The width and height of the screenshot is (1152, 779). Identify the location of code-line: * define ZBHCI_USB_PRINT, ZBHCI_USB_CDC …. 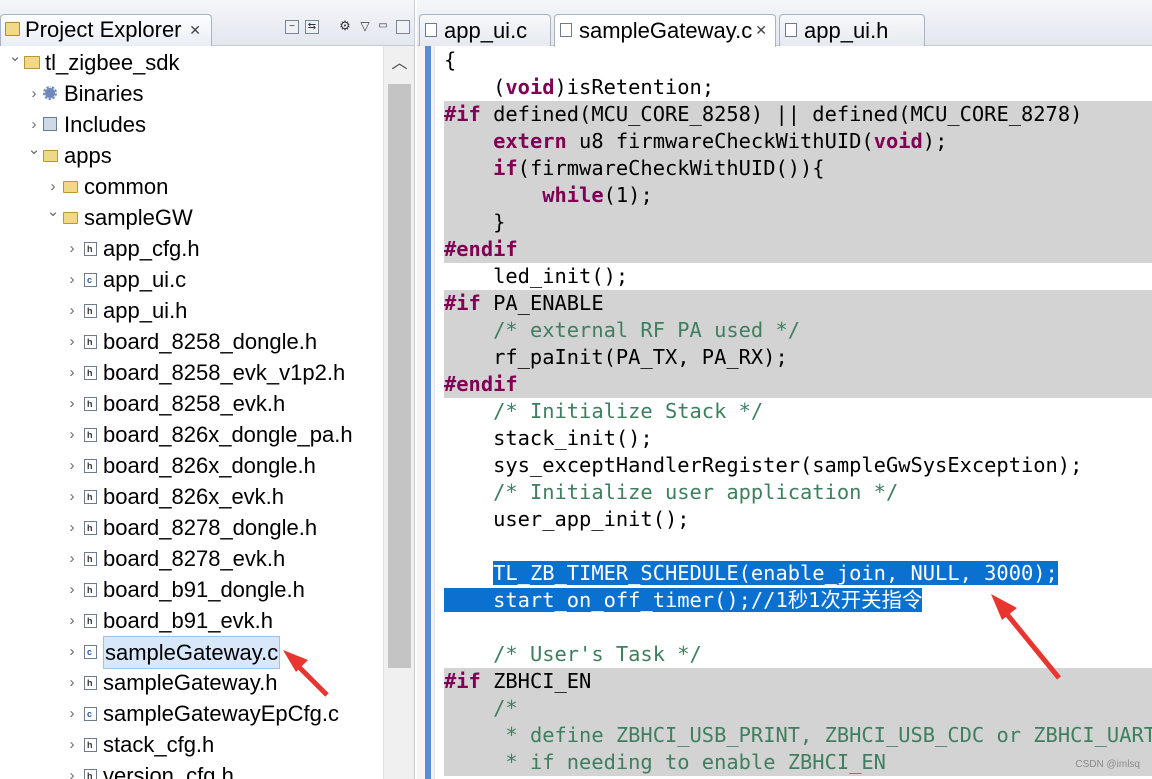
(798, 735).